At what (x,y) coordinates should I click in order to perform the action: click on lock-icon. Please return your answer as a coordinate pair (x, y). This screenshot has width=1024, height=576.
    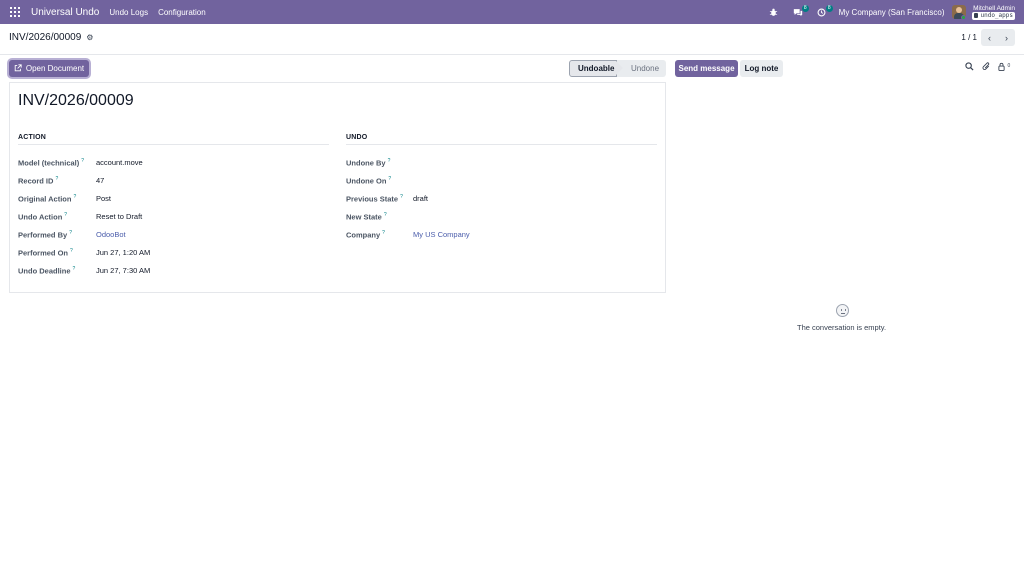
    Looking at the image, I should click on (1001, 66).